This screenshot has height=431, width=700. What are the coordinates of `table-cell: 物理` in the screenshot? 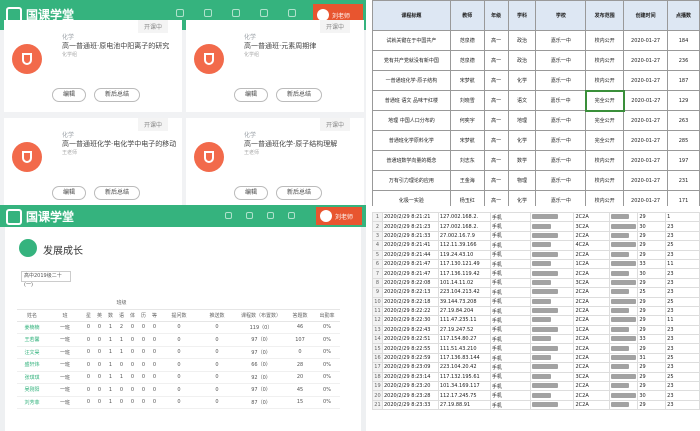 It's located at (522, 180).